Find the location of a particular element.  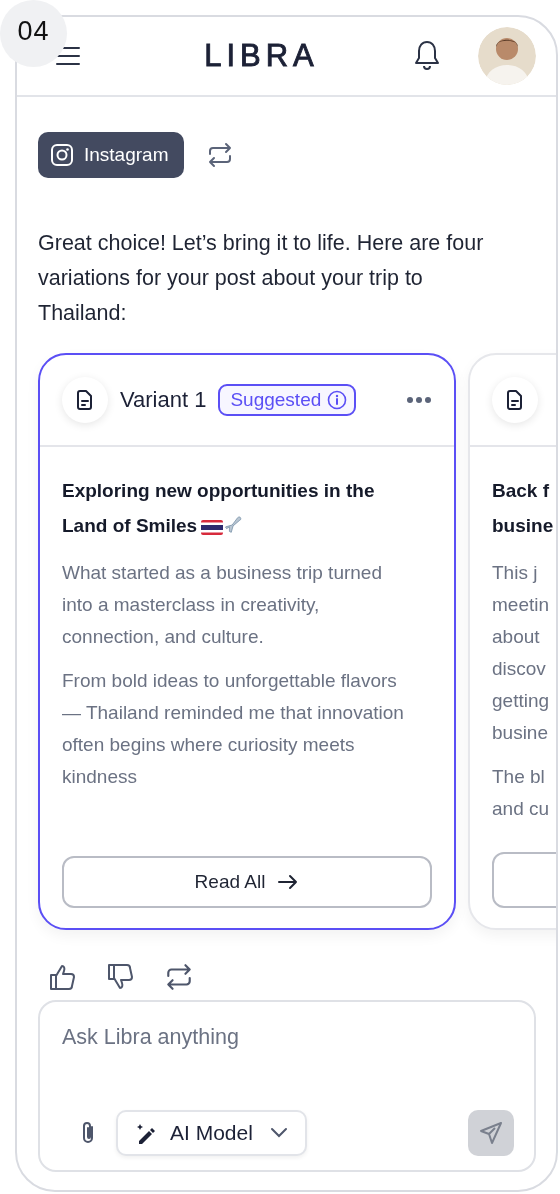

read-all-button: Read All is located at coordinates (247, 882).